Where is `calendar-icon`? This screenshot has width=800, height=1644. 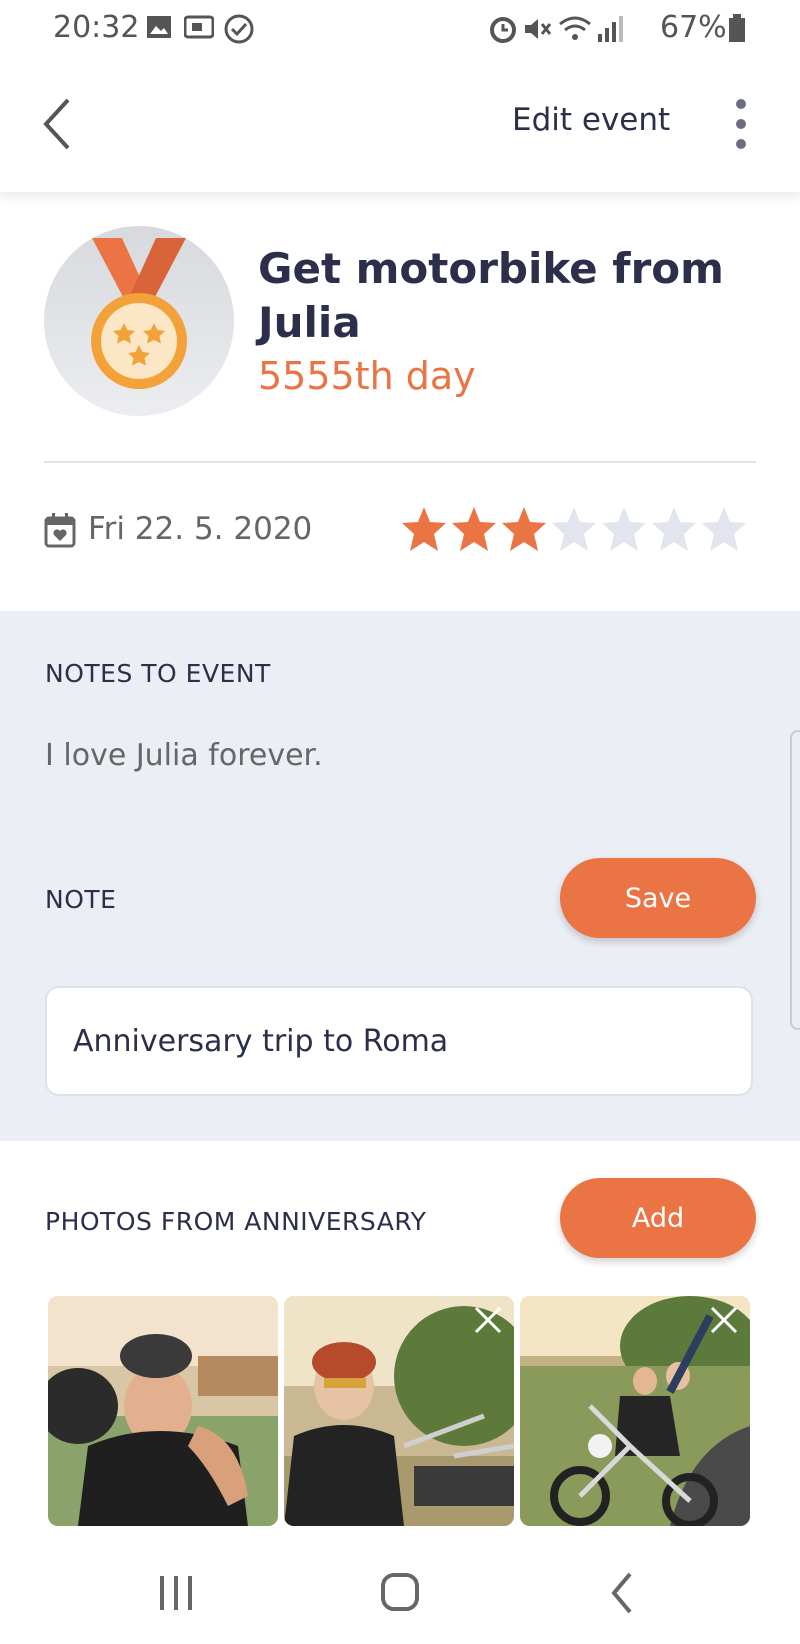
calendar-icon is located at coordinates (60, 532).